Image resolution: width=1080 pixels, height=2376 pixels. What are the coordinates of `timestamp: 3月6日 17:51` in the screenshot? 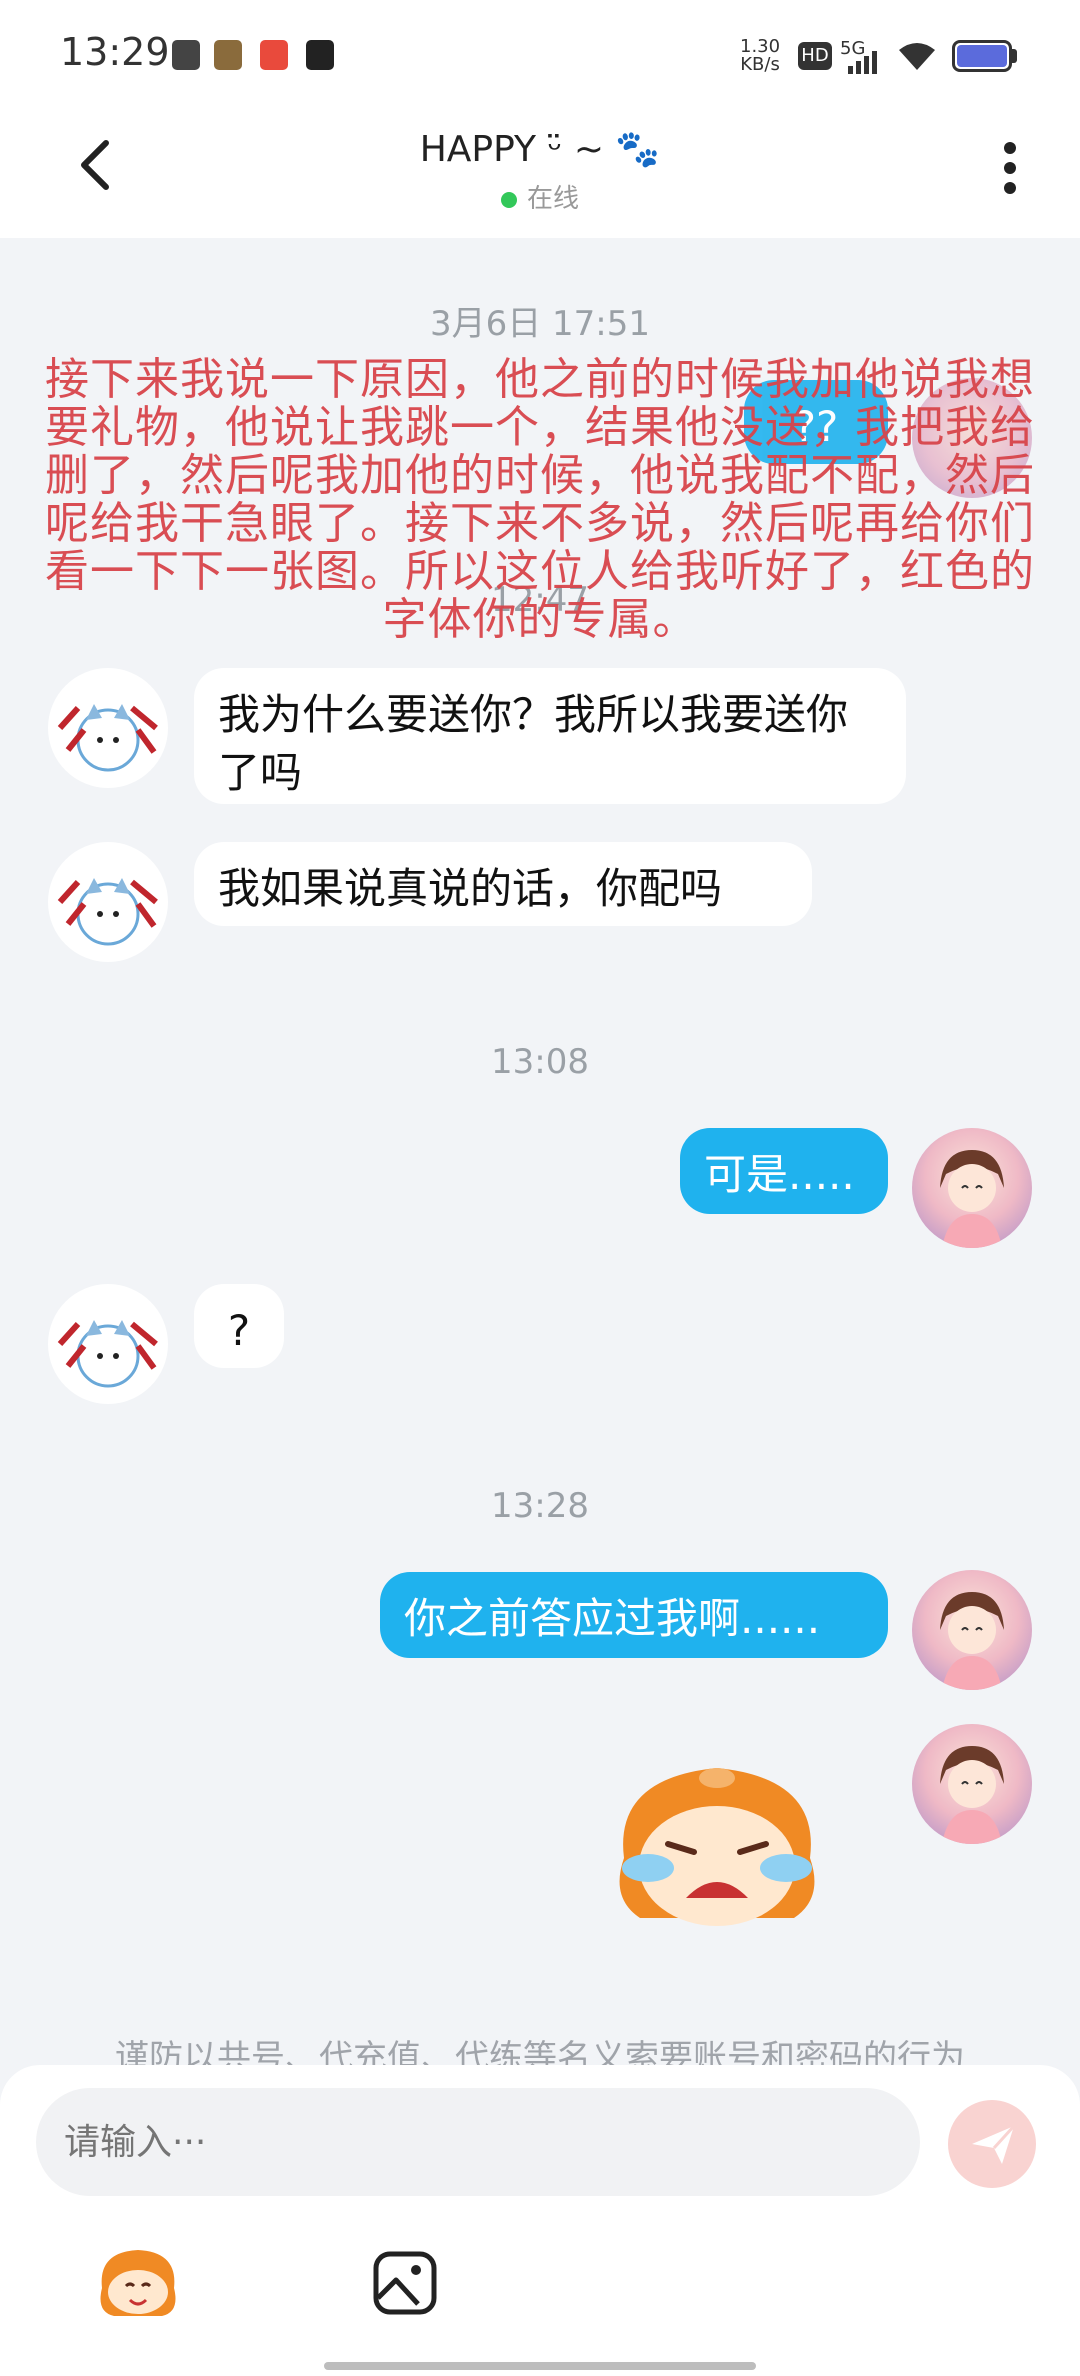 It's located at (540, 324).